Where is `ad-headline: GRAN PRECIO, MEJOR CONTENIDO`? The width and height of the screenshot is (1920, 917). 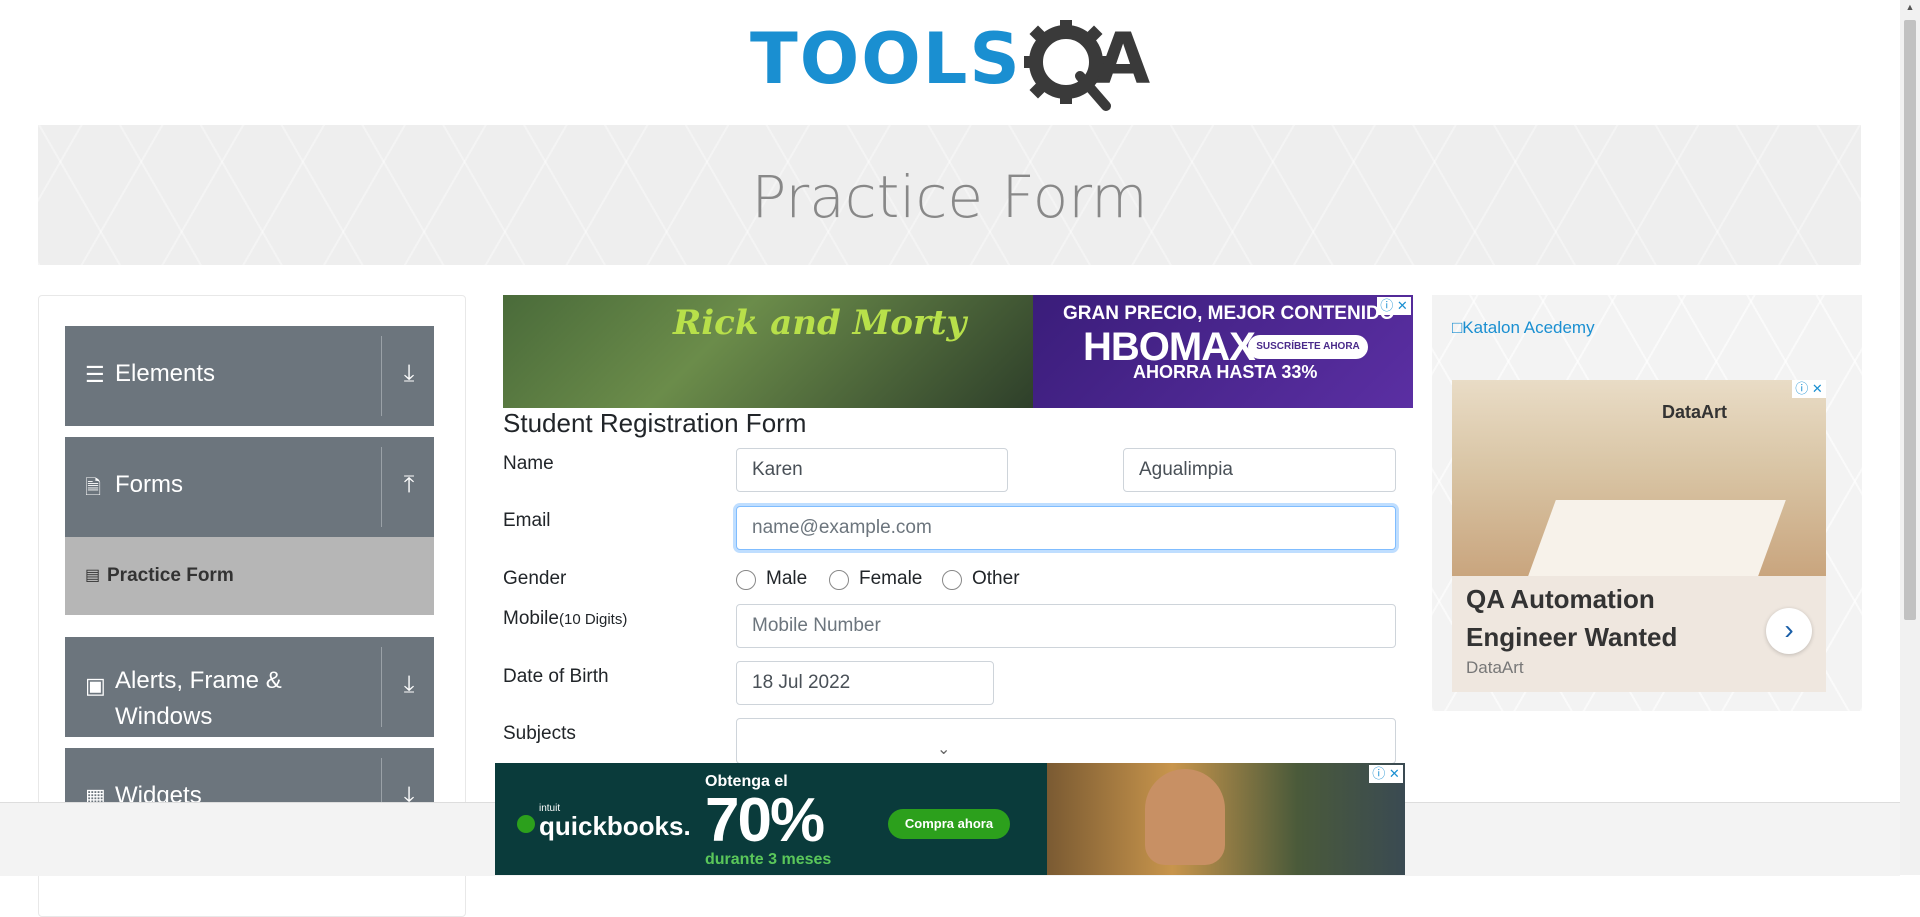
ad-headline: GRAN PRECIO, MEJOR CONTENIDO is located at coordinates (1229, 313).